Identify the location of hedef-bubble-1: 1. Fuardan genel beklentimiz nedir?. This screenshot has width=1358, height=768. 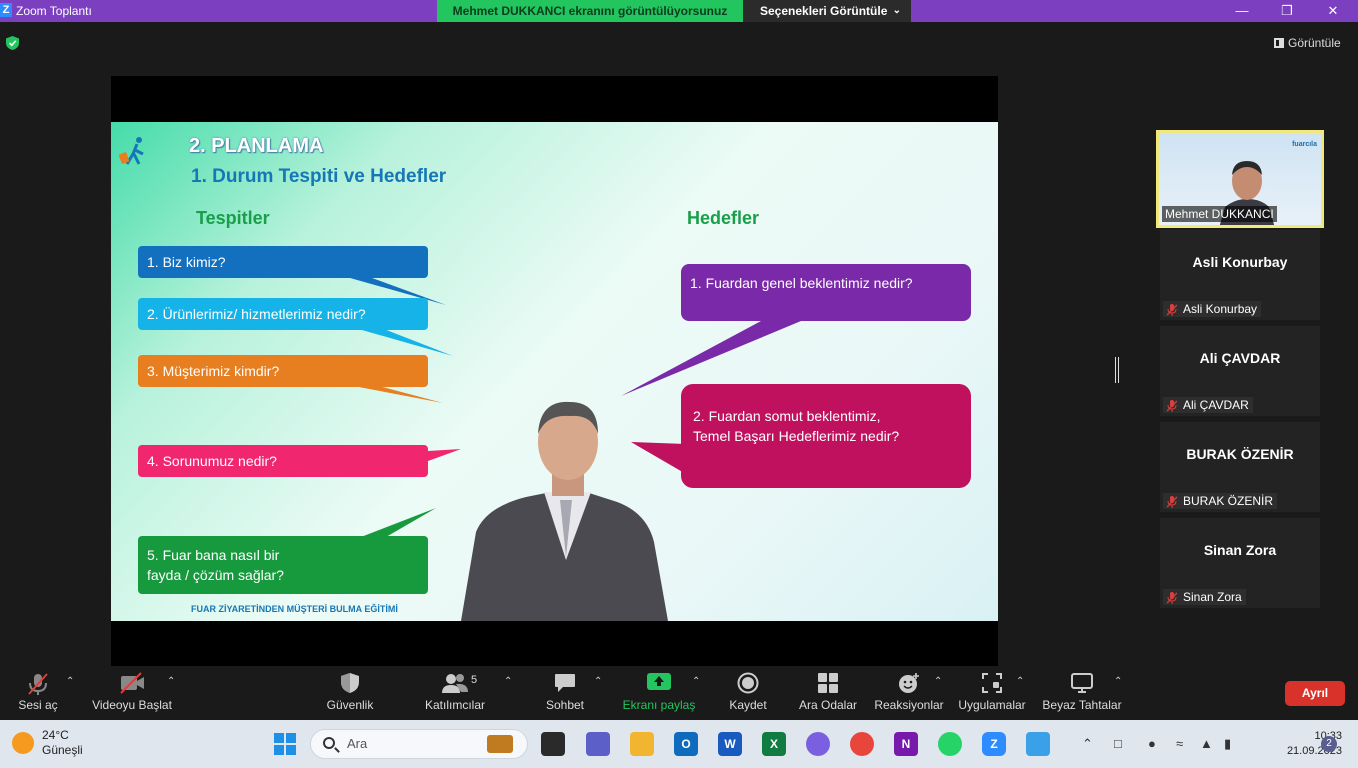
(826, 292).